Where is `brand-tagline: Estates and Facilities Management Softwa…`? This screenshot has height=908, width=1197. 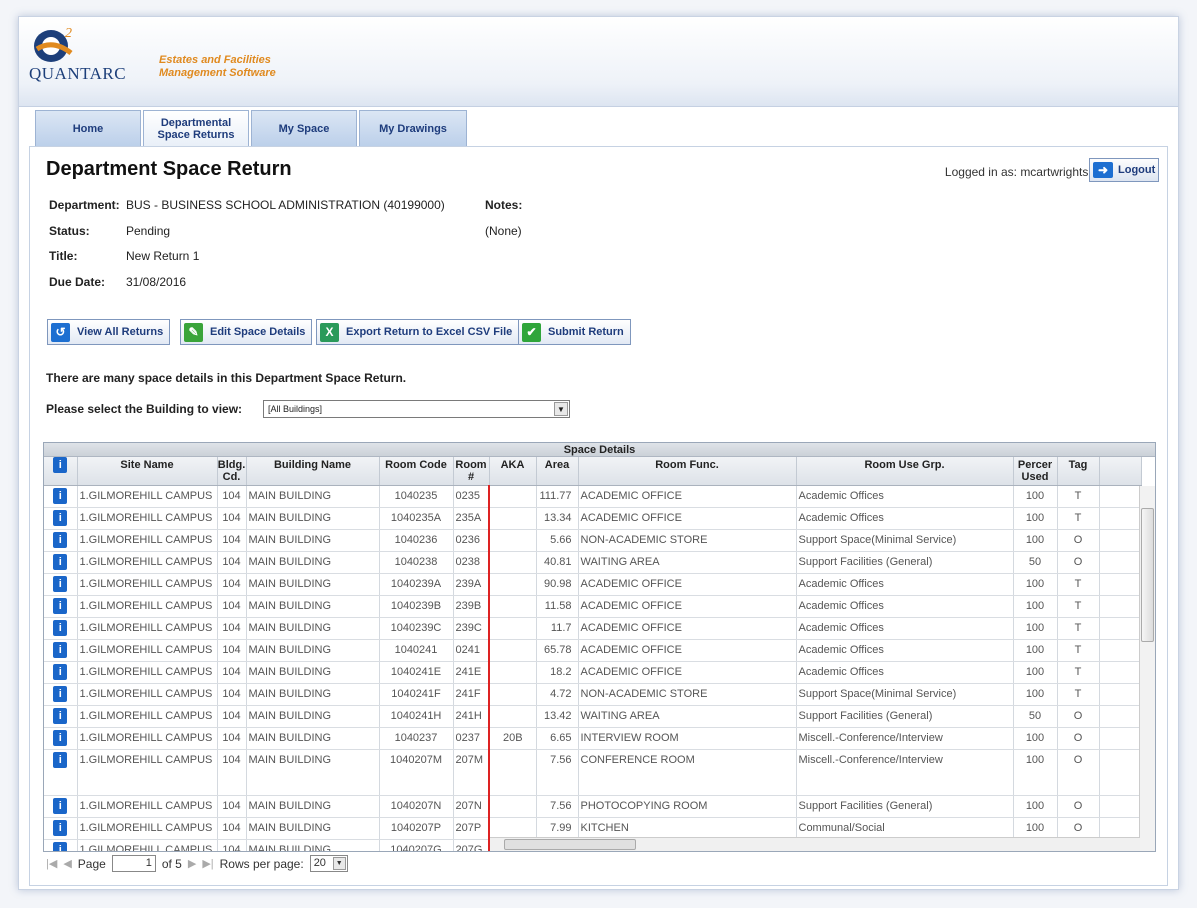
brand-tagline: Estates and Facilities Management Softwa… is located at coordinates (217, 67).